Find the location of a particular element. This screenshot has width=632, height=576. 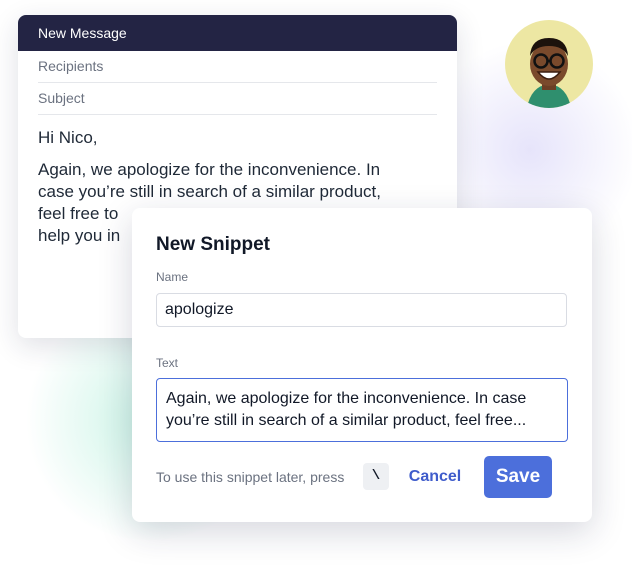

dialog-title: New Snippet is located at coordinates (213, 244).